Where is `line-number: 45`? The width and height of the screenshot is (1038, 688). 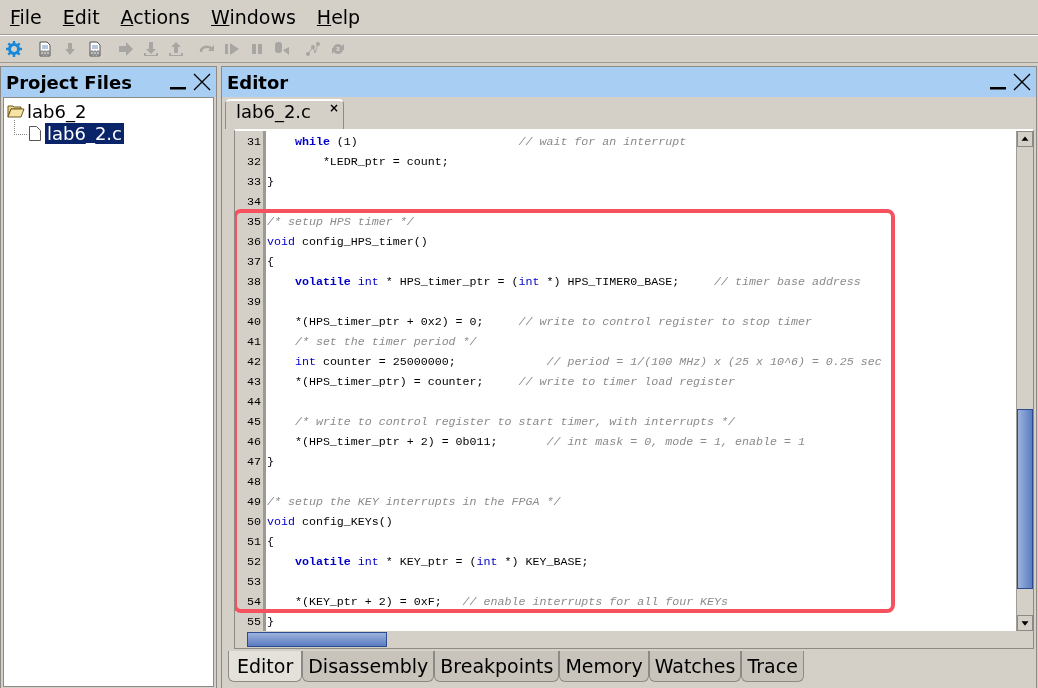 line-number: 45 is located at coordinates (254, 421).